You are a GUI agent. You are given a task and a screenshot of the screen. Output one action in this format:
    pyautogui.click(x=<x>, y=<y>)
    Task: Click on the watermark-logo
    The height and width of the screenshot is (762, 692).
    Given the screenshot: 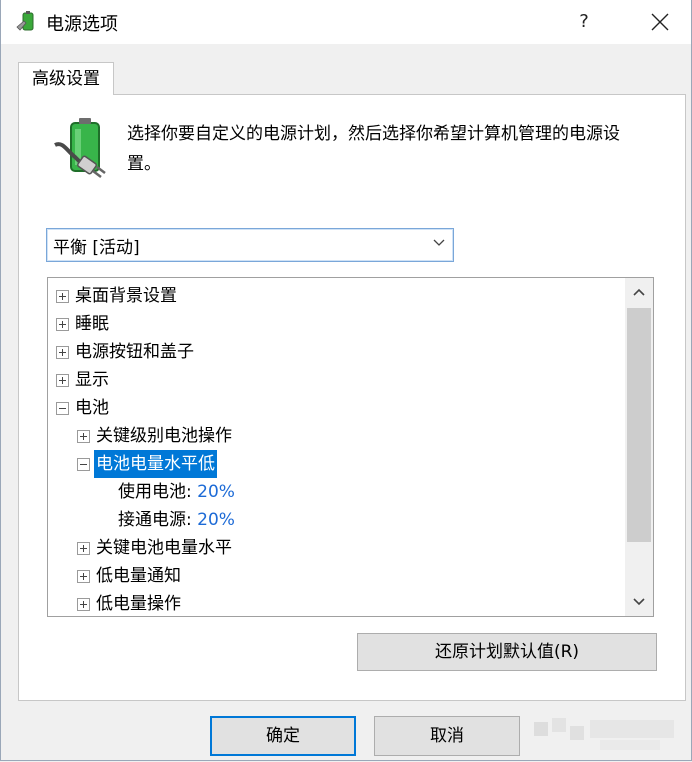 What is the action you would take?
    pyautogui.click(x=604, y=734)
    